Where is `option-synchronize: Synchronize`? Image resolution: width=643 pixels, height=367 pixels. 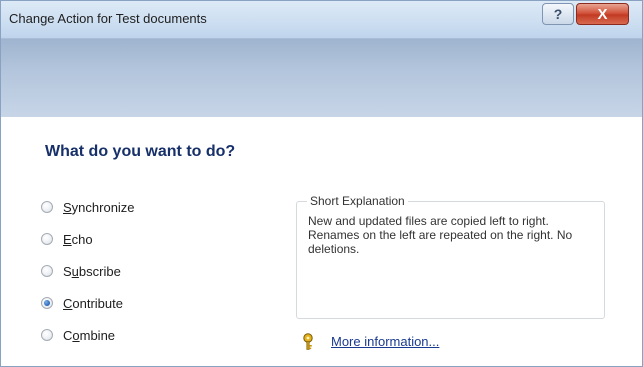 option-synchronize: Synchronize is located at coordinates (111, 207).